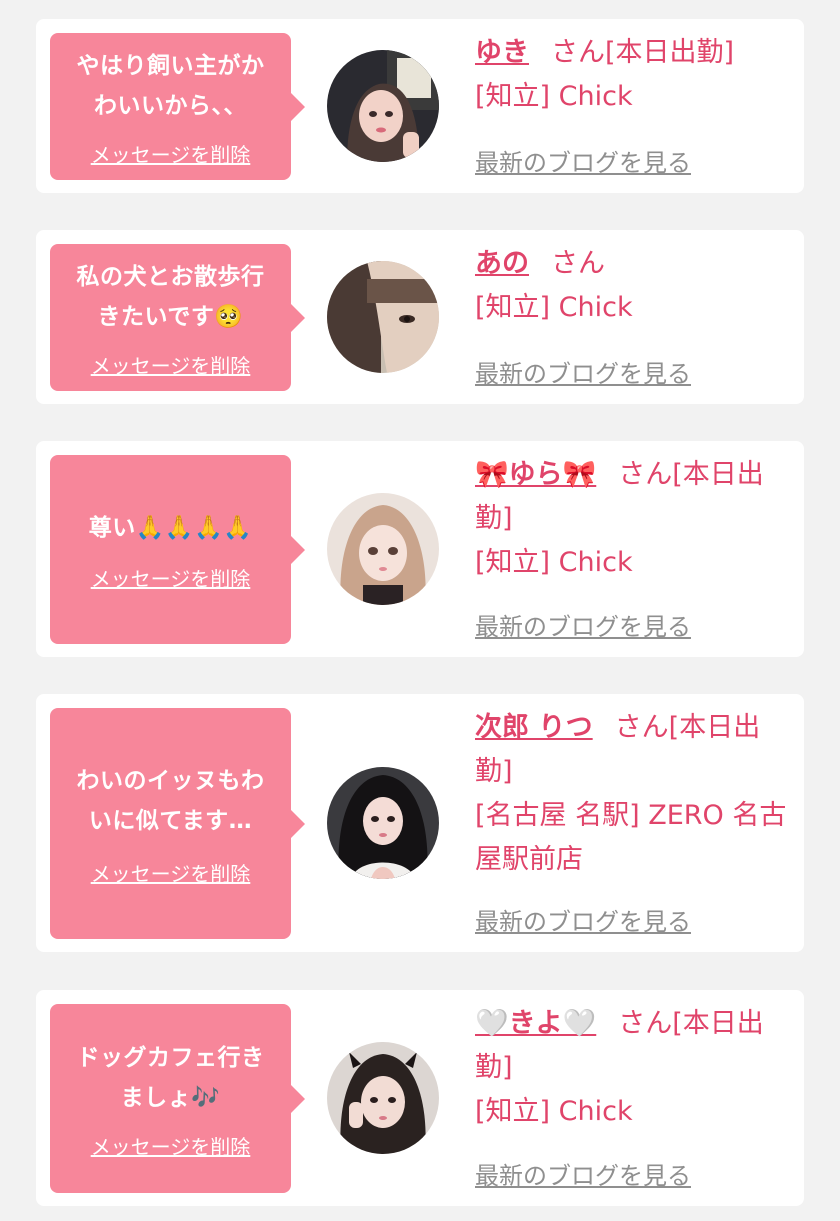 This screenshot has height=1221, width=840. What do you see at coordinates (632, 1046) in the screenshot?
I see `name-line: 🤍きよ🤍 さん[本日出勤]` at bounding box center [632, 1046].